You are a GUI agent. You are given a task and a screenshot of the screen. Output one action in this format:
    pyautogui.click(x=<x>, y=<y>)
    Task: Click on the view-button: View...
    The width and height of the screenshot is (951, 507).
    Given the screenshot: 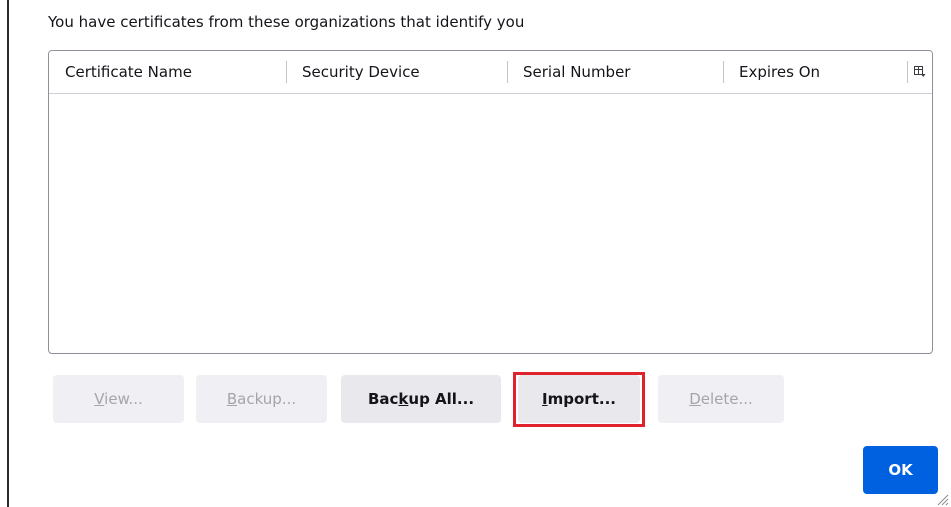 What is the action you would take?
    pyautogui.click(x=118, y=399)
    